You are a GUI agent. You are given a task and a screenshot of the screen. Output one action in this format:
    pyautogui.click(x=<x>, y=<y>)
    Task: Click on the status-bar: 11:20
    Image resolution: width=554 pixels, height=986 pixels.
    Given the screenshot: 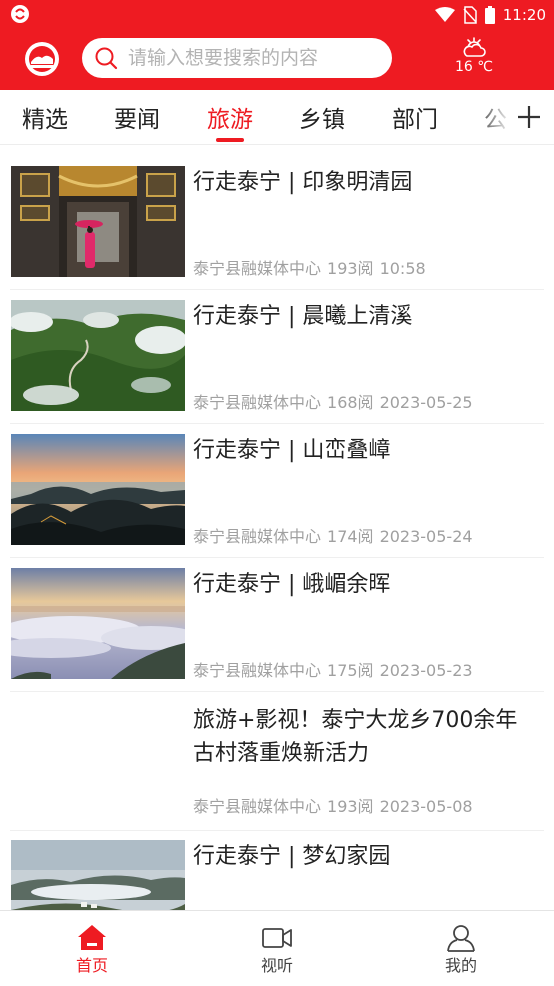 What is the action you would take?
    pyautogui.click(x=277, y=15)
    